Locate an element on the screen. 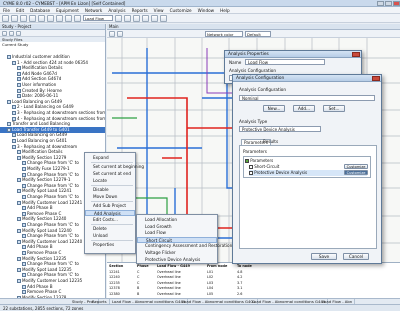  minimize-button is located at coordinates (380, 3).